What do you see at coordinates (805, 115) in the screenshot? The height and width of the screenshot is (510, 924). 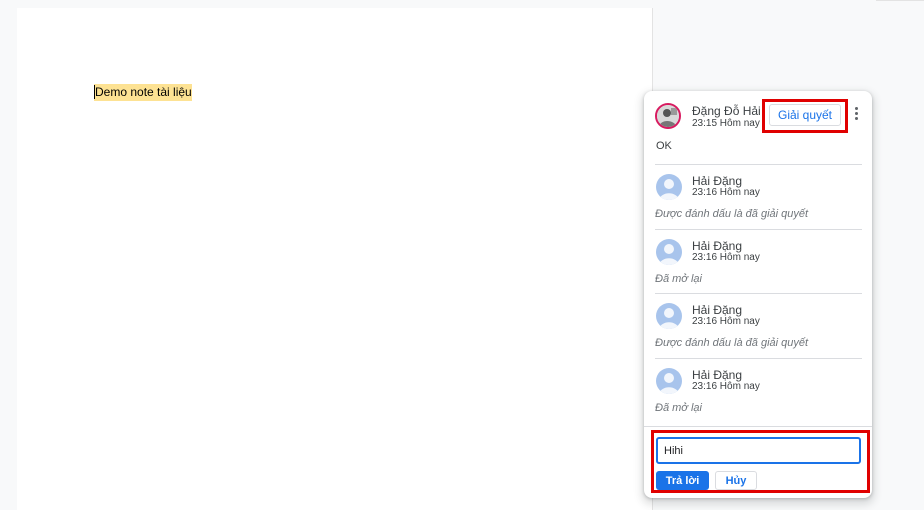 I see `resolve-button: Giải quyết` at bounding box center [805, 115].